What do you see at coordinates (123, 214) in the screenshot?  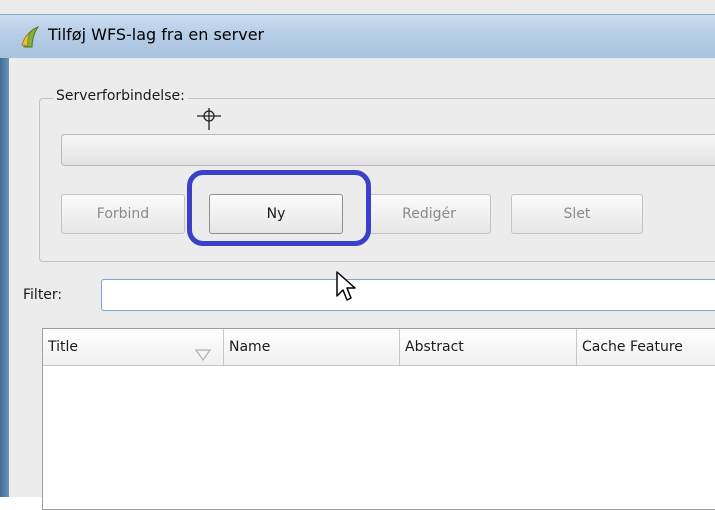 I see `connect-button: Forbind` at bounding box center [123, 214].